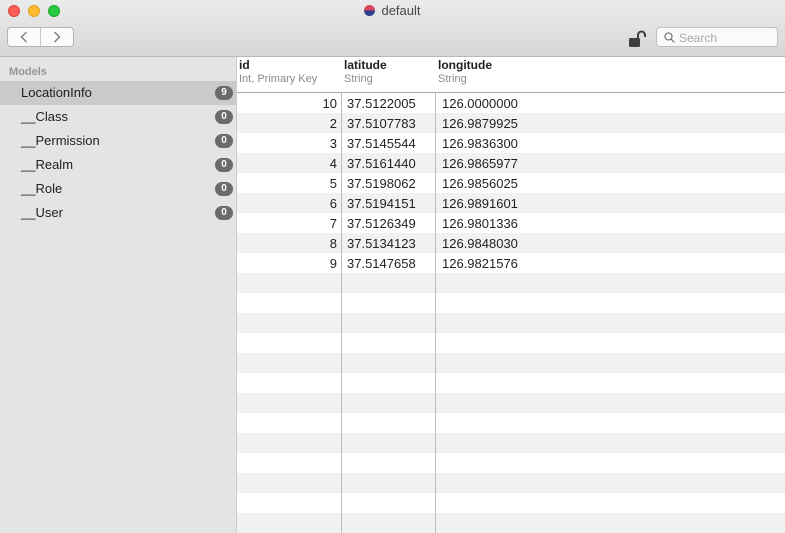  What do you see at coordinates (401, 10) in the screenshot?
I see `window-title: default` at bounding box center [401, 10].